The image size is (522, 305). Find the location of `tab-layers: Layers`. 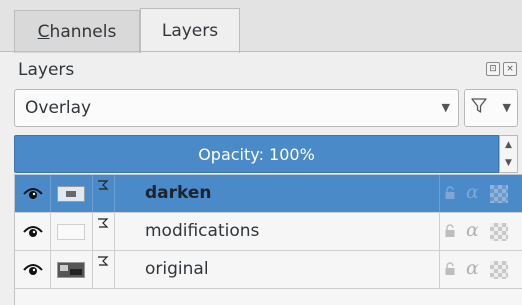

tab-layers: Layers is located at coordinates (190, 30).